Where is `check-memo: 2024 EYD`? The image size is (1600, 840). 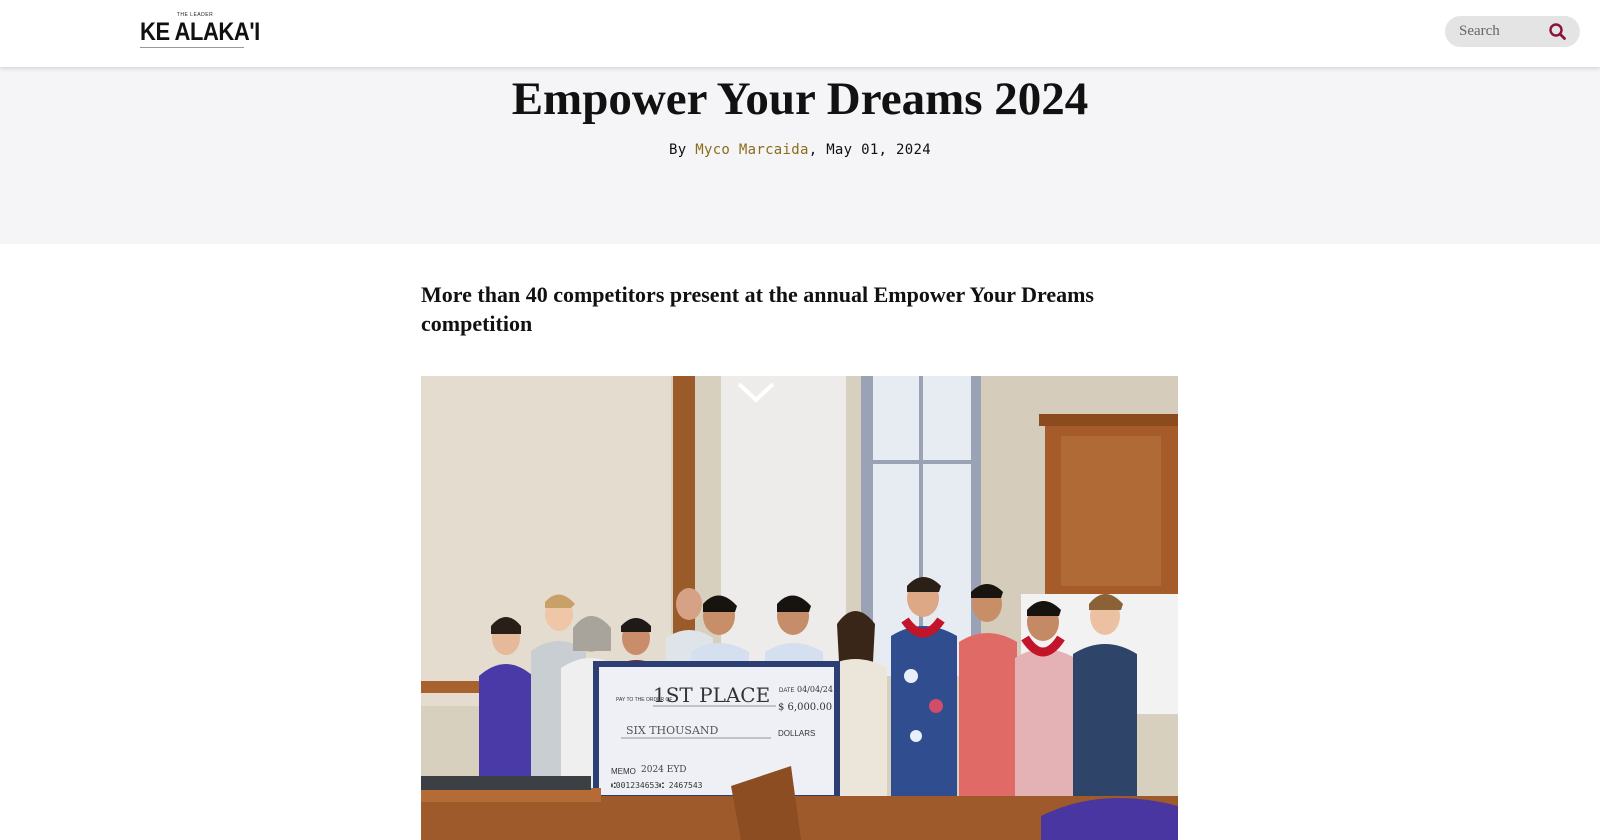
check-memo: 2024 EYD is located at coordinates (664, 770).